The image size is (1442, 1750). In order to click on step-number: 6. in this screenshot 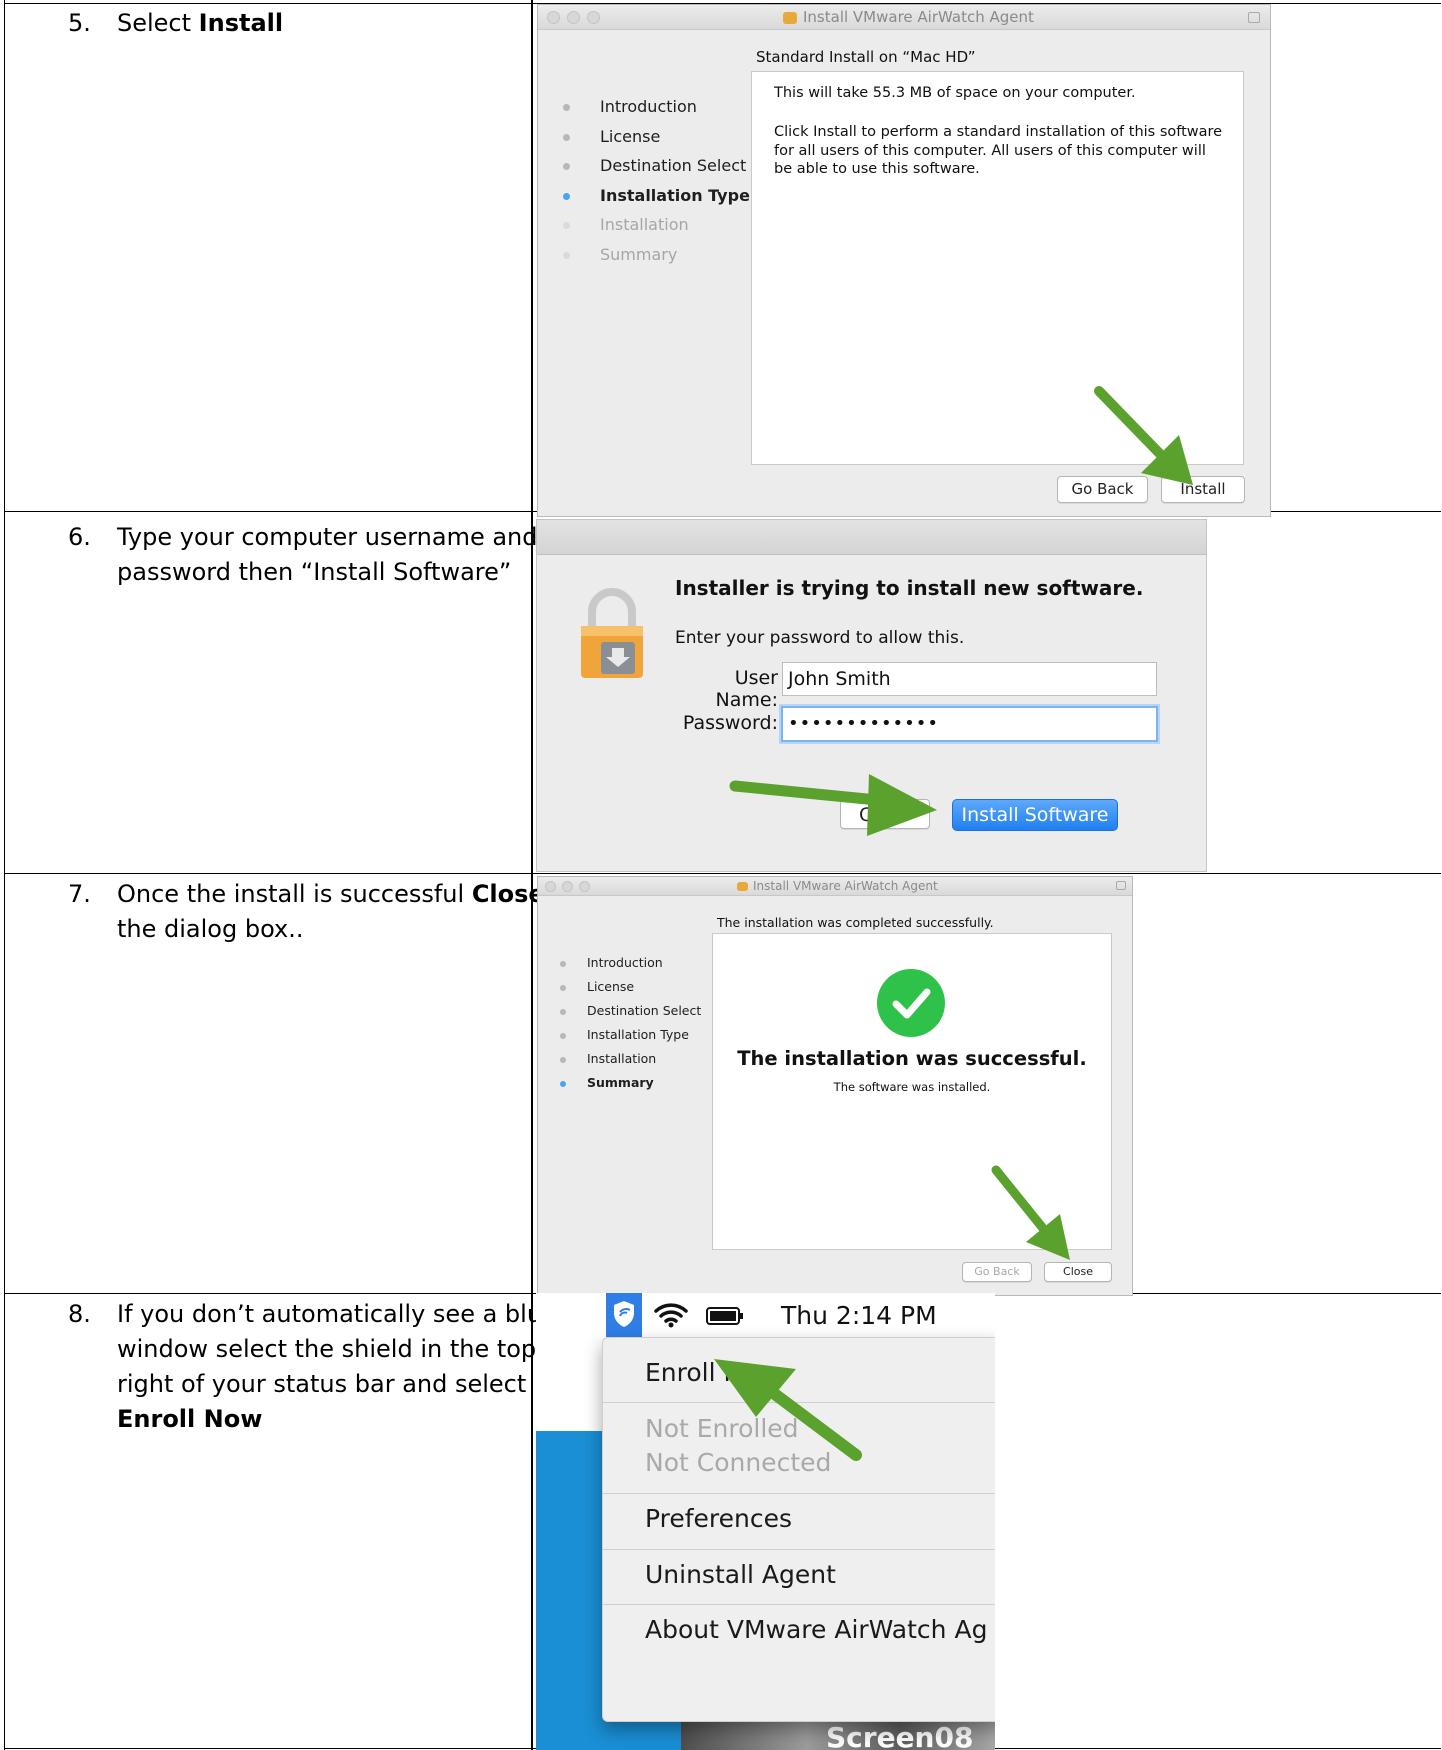, I will do `click(79, 537)`.